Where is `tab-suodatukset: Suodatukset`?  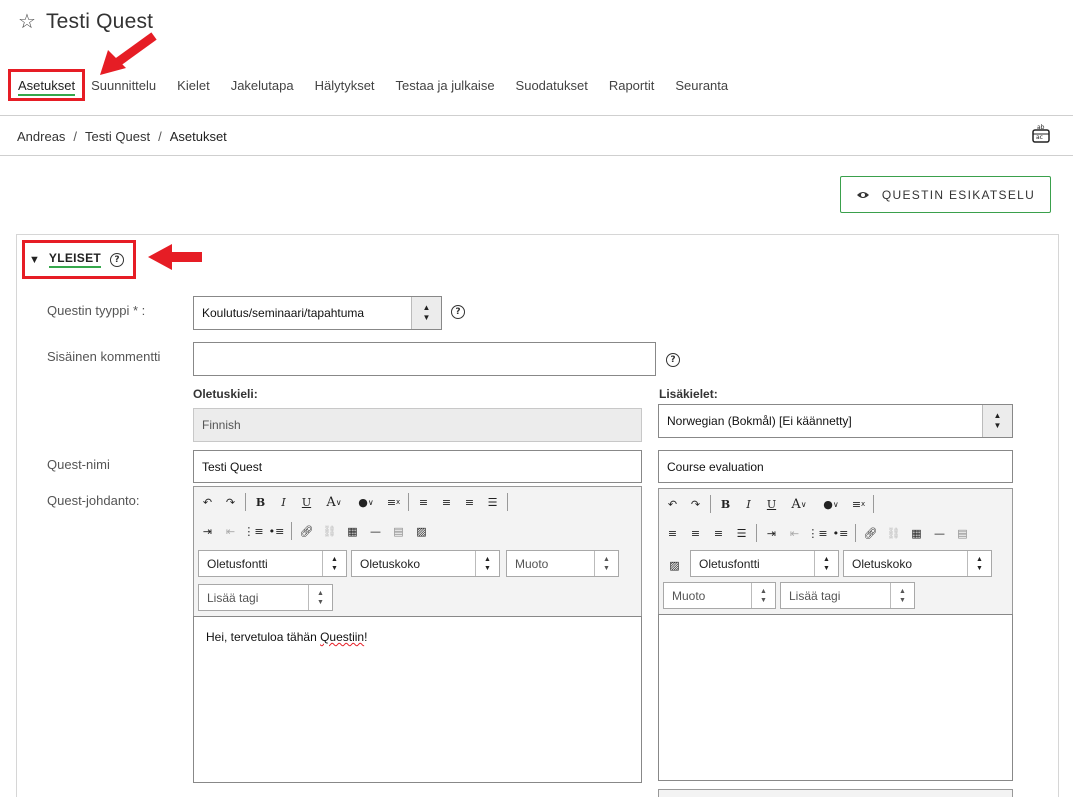 tab-suodatukset: Suodatukset is located at coordinates (552, 85).